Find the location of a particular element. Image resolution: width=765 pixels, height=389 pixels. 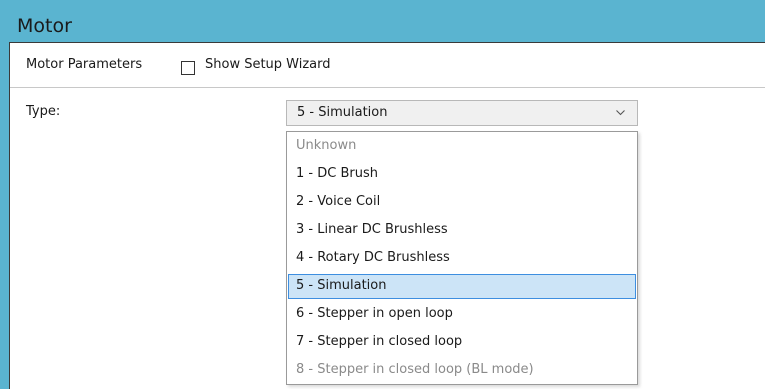

dropdown-option: 8 - Stepper in closed loop (BL mode) is located at coordinates (415, 369).